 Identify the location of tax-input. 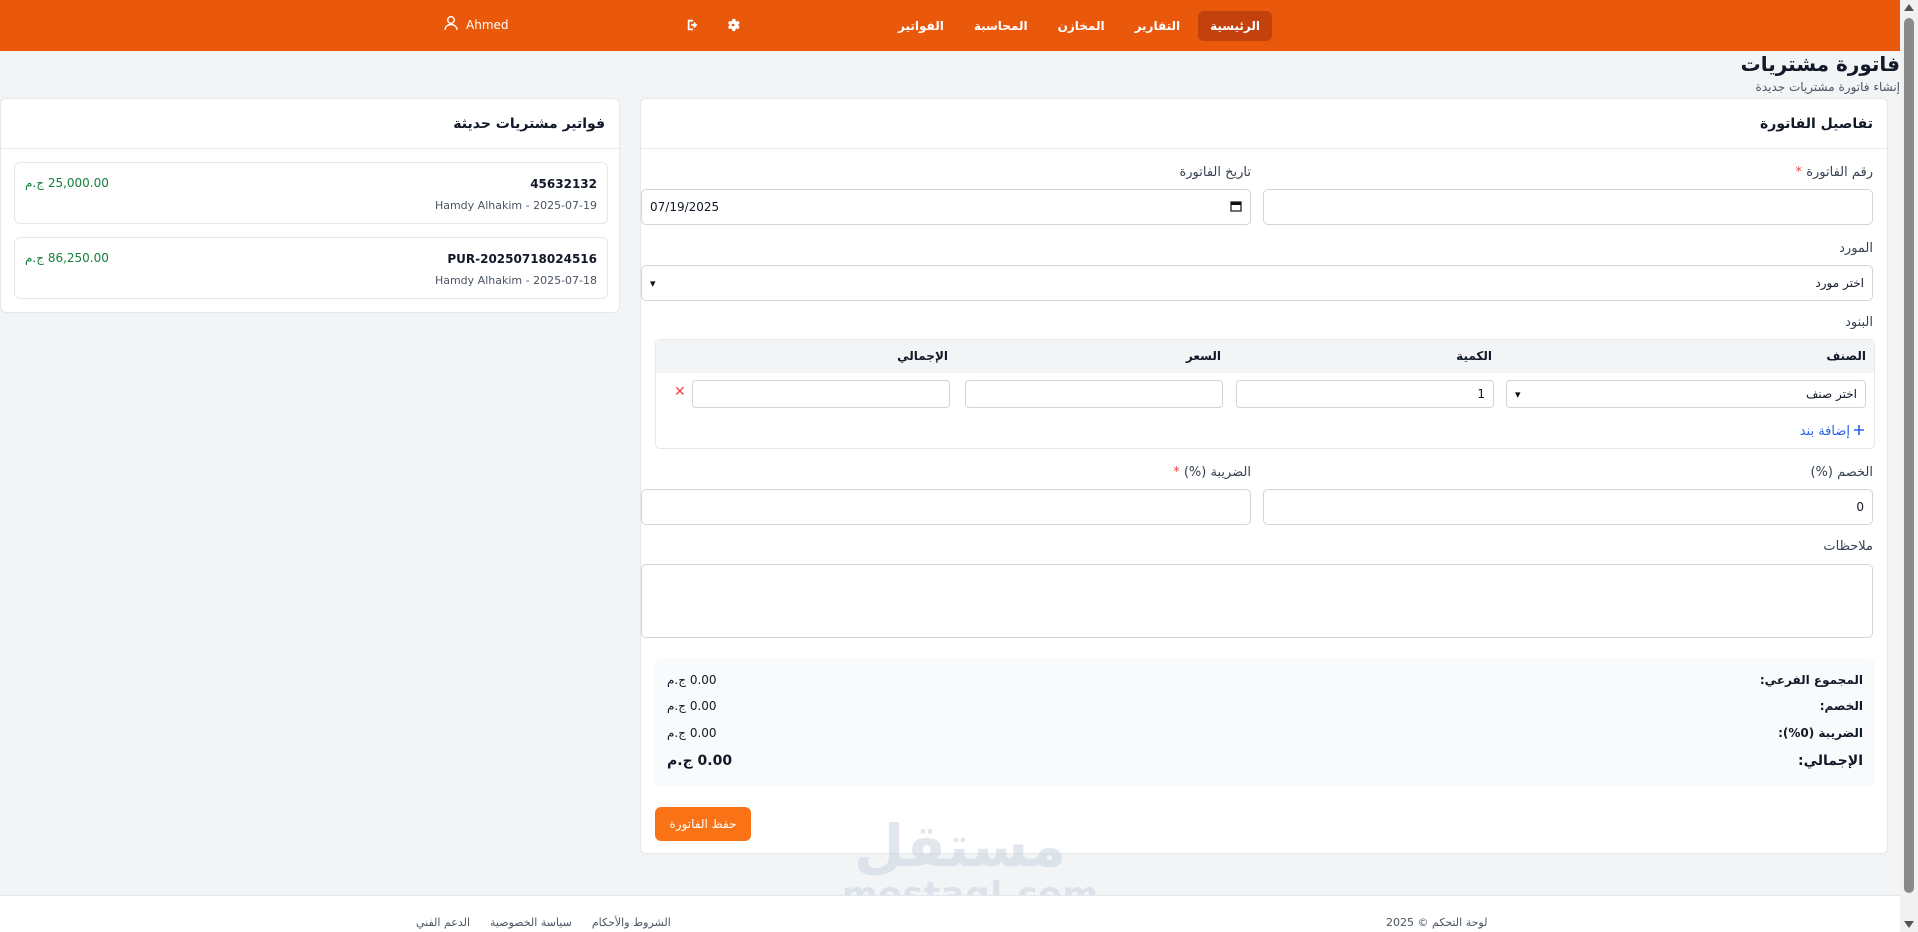
(946, 507).